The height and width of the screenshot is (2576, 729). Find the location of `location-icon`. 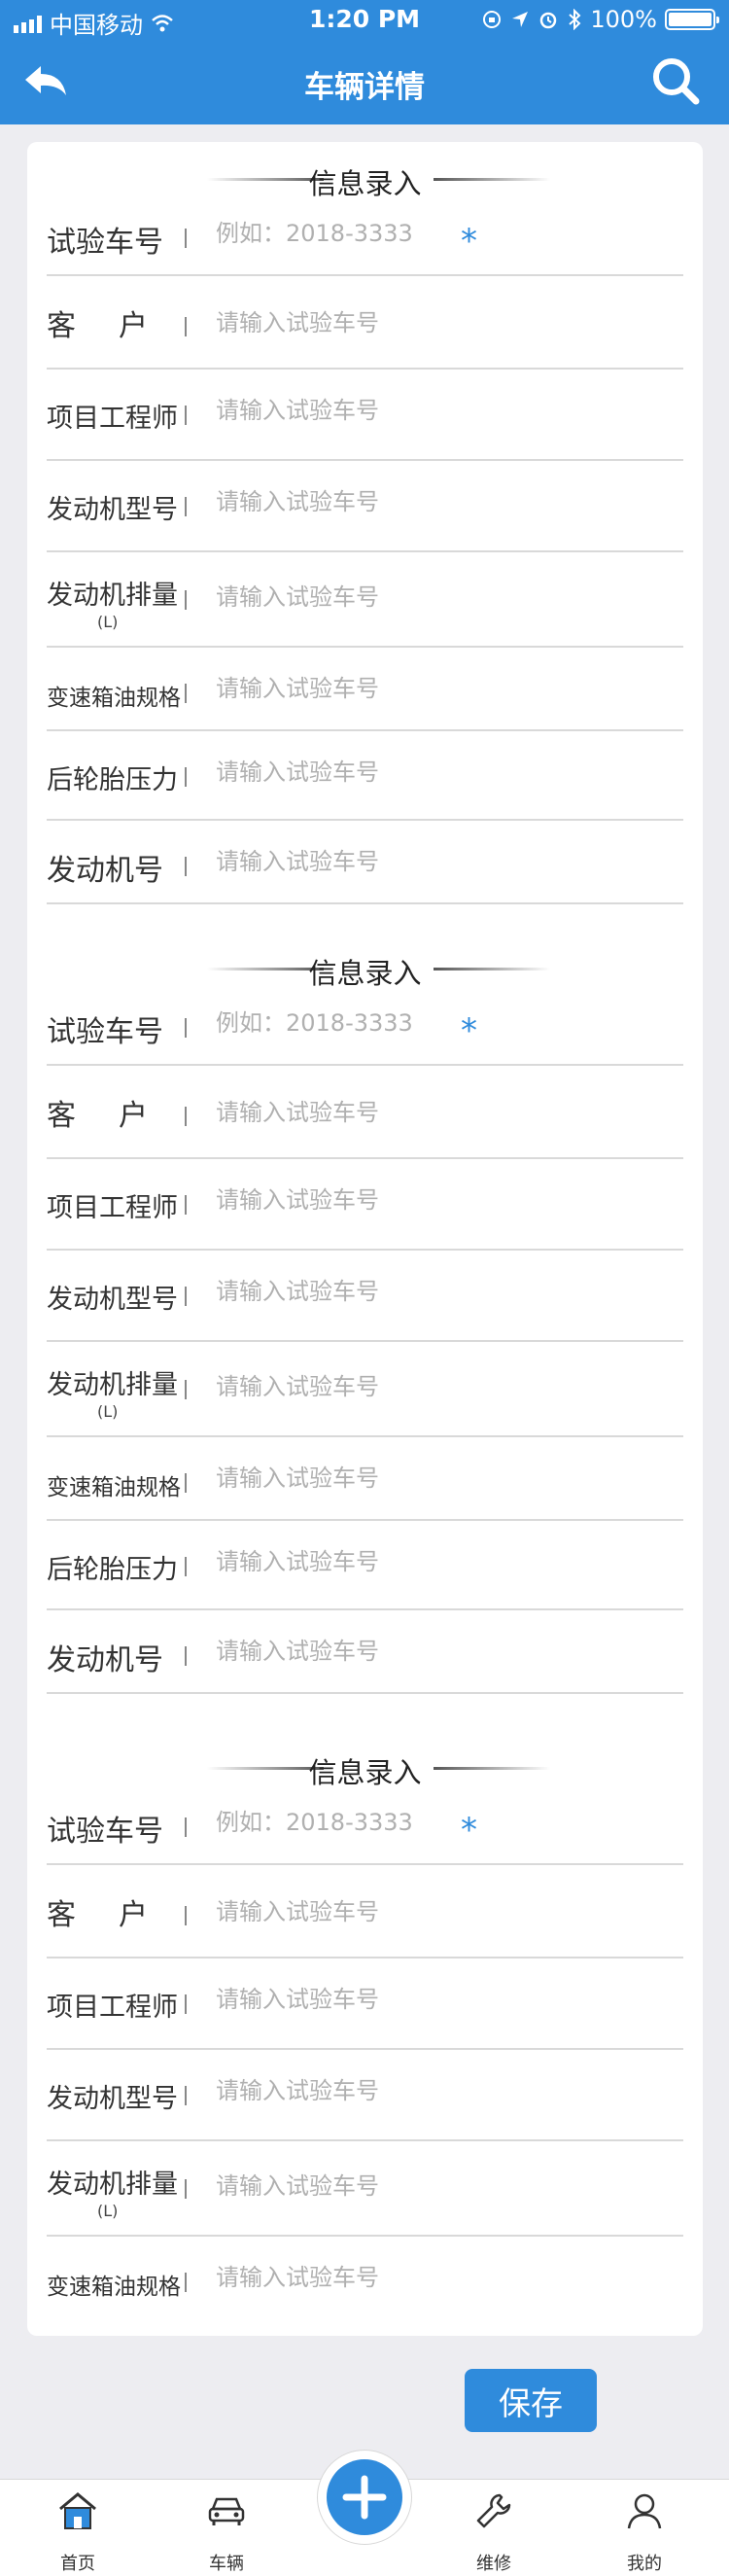

location-icon is located at coordinates (520, 19).